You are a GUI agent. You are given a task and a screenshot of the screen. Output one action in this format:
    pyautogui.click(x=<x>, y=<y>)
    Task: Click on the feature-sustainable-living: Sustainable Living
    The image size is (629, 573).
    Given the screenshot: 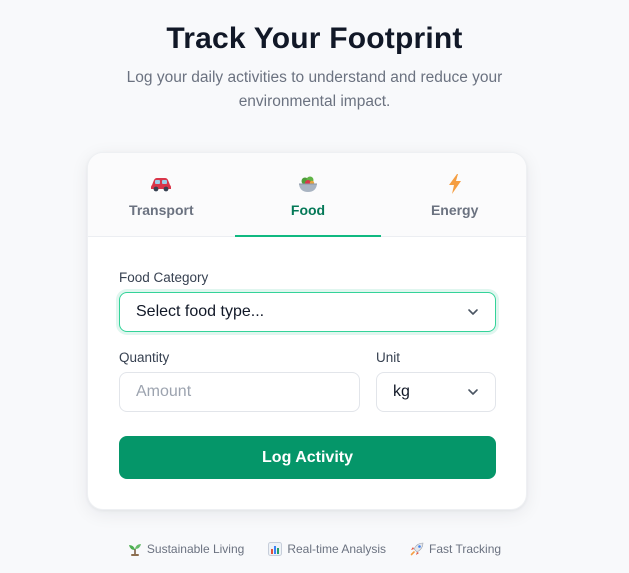 What is the action you would take?
    pyautogui.click(x=186, y=549)
    